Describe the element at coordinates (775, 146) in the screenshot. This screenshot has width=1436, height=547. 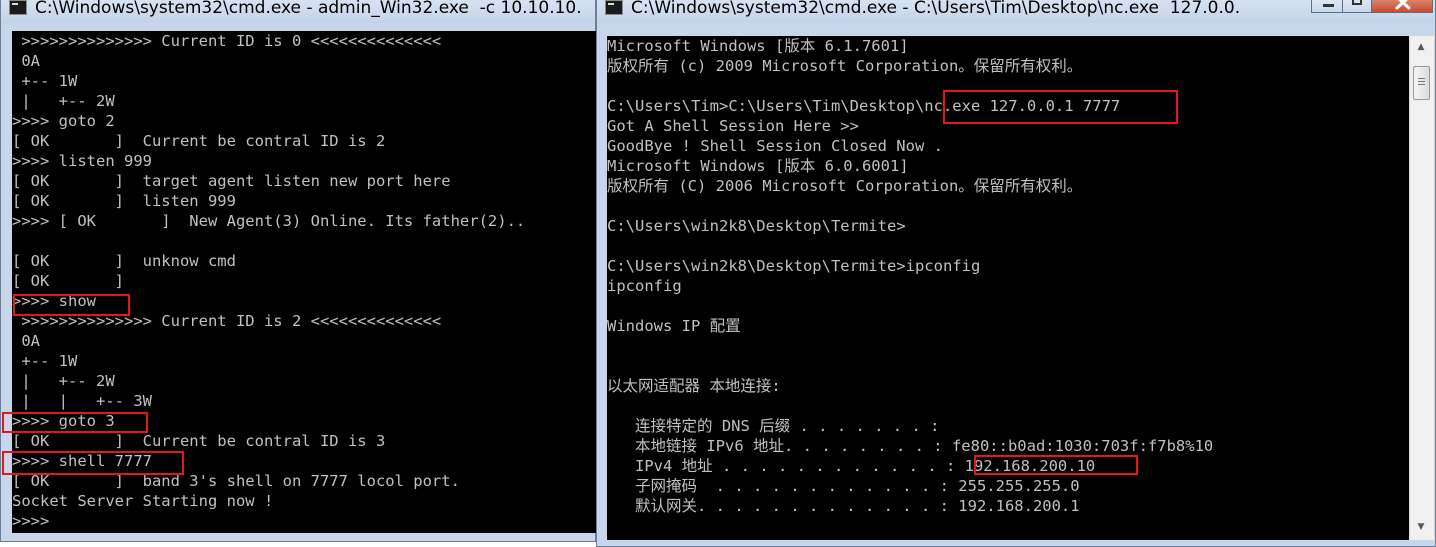
I see `console-line: GoodBye ! Shell Session Closed Now .` at that location.